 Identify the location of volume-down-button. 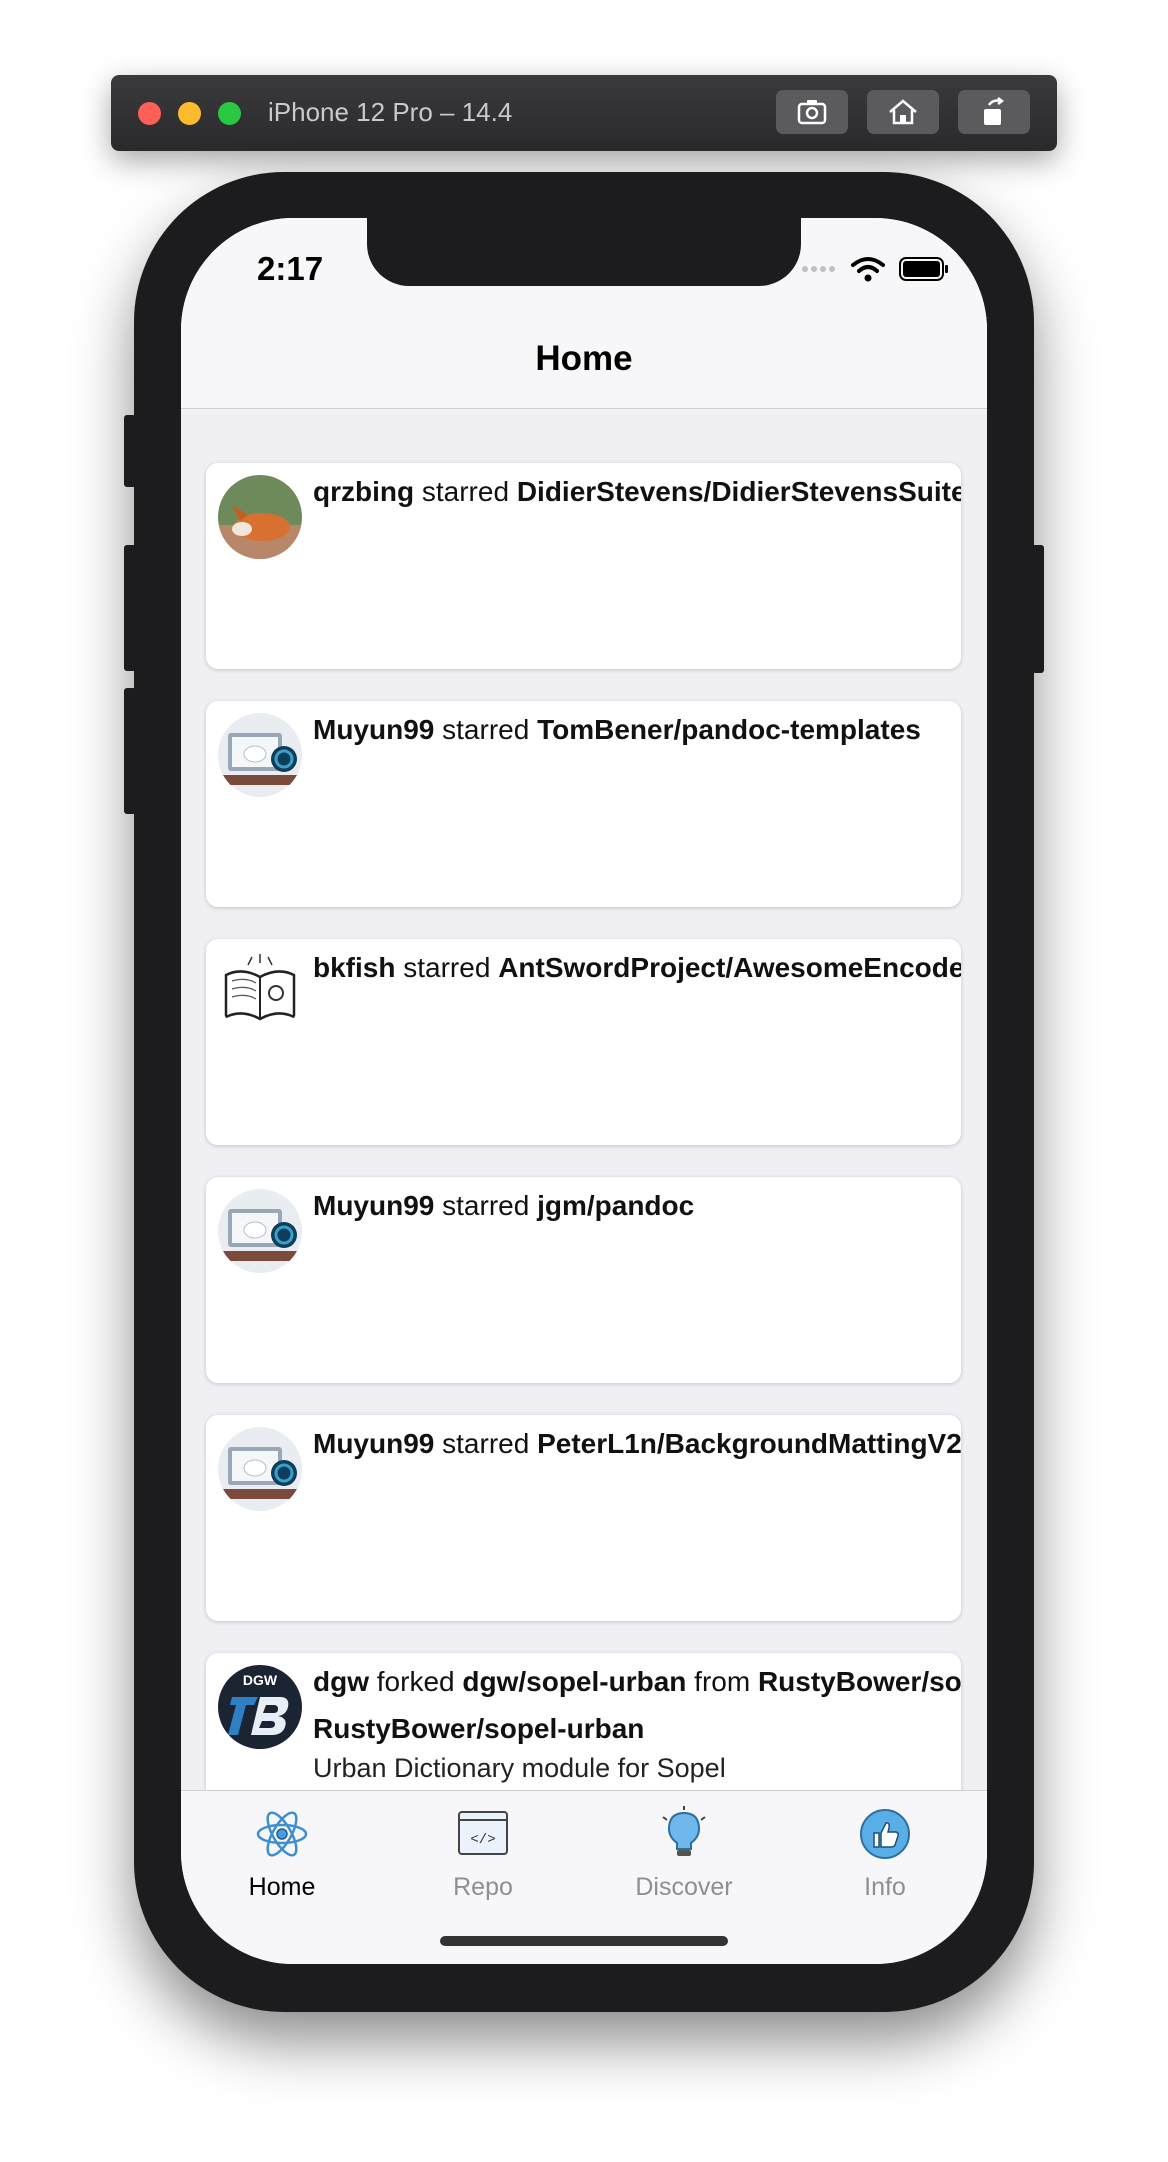
(130, 751).